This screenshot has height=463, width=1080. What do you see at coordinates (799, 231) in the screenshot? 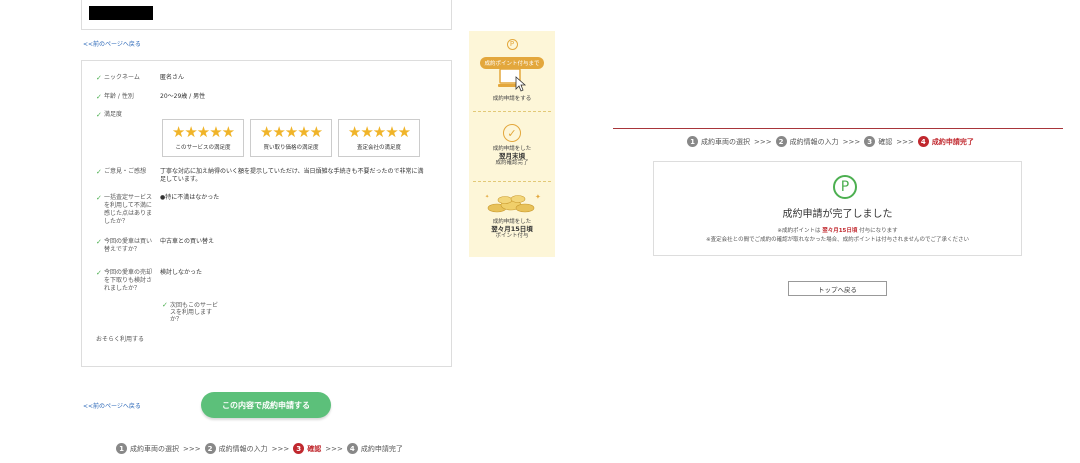
I see `note-text: ※成約ポイントは` at bounding box center [799, 231].